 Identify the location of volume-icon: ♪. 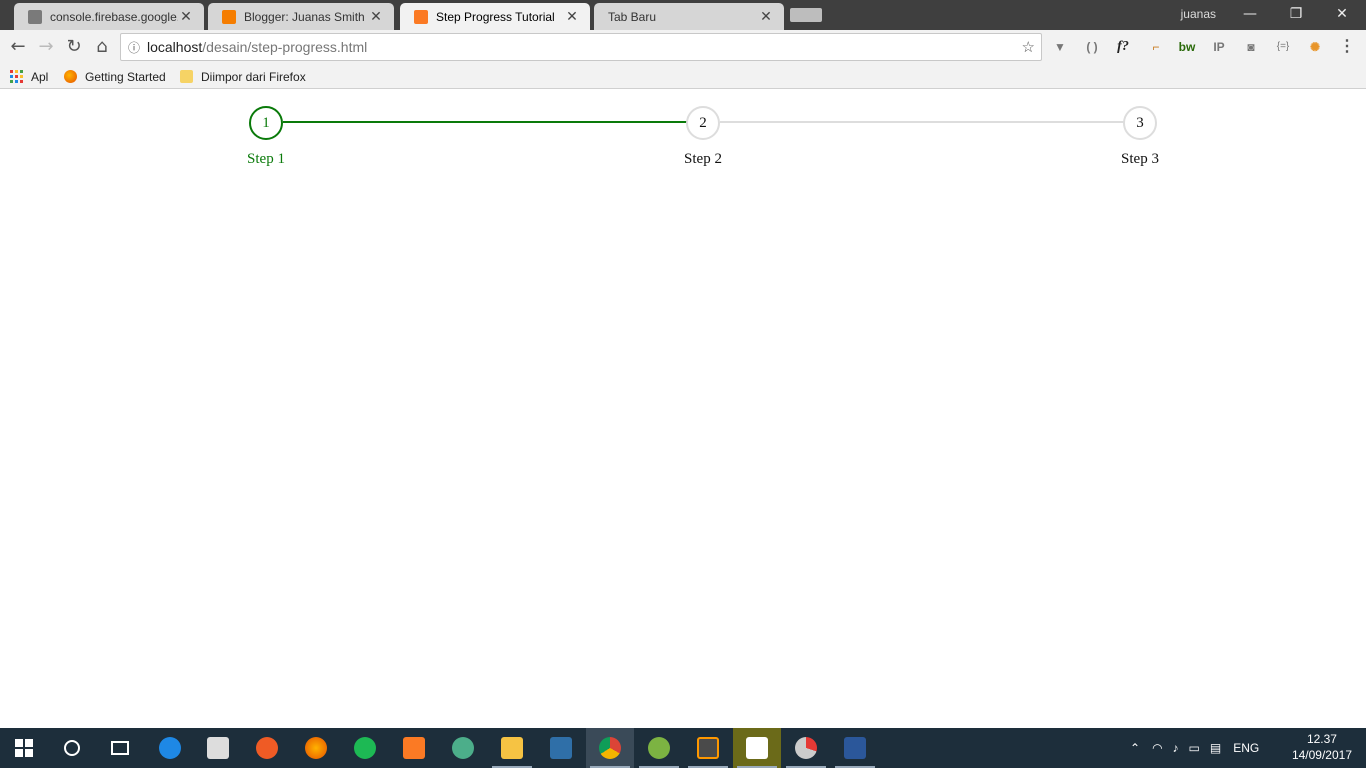
(1176, 748).